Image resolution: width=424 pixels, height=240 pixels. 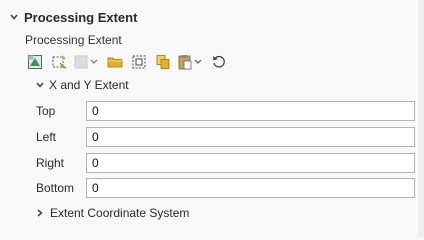 I want to click on chevron-right-icon, so click(x=40, y=213).